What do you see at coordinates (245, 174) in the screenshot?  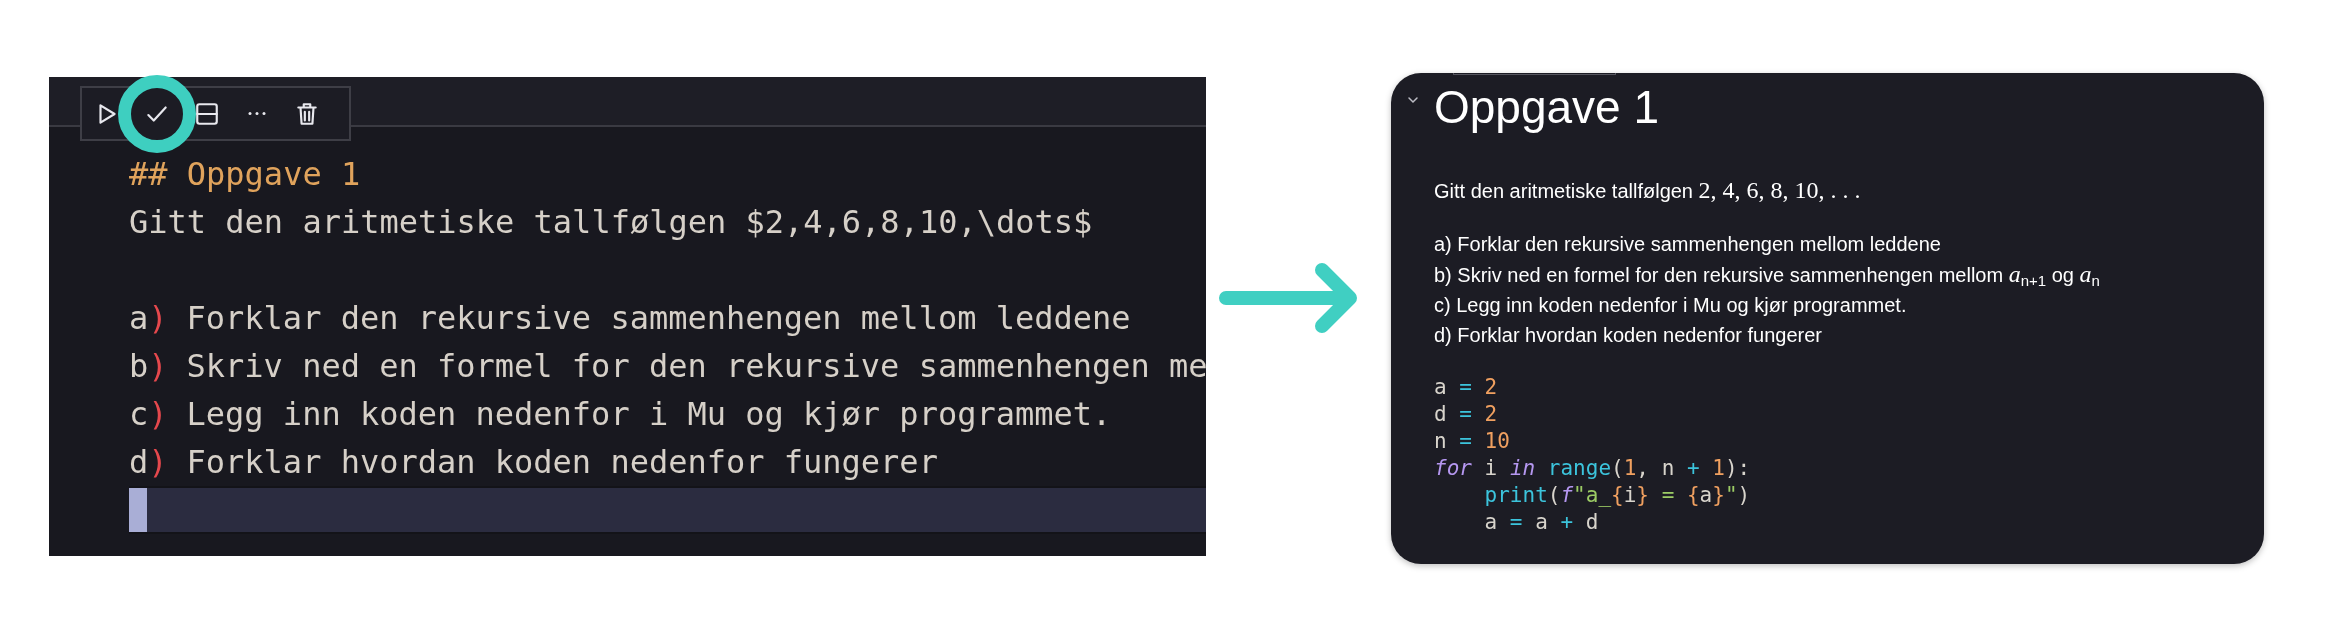 I see `markdown-heading: ## Oppgave 1` at bounding box center [245, 174].